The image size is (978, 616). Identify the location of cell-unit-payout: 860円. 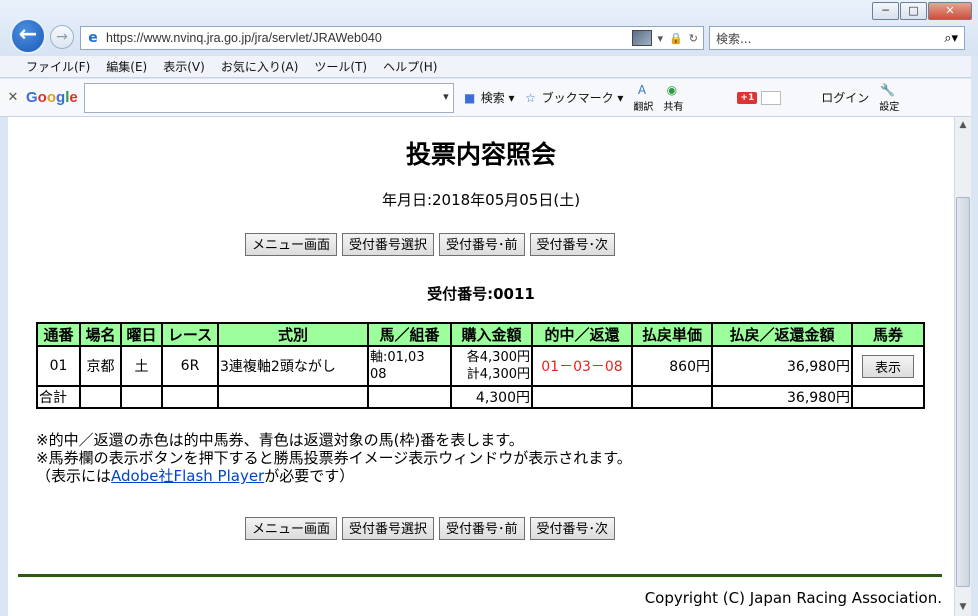
(672, 366).